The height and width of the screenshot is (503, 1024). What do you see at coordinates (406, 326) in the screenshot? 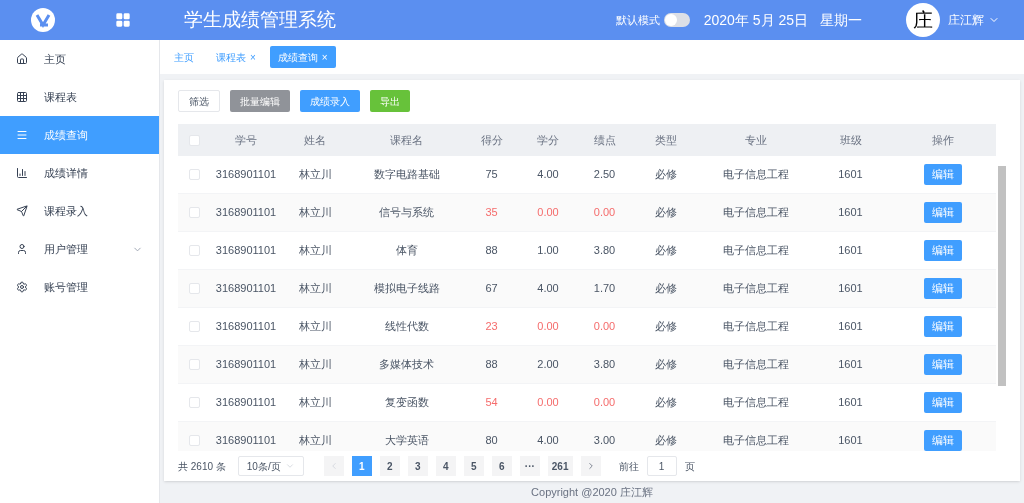
I see `table-cell: 线性代数` at bounding box center [406, 326].